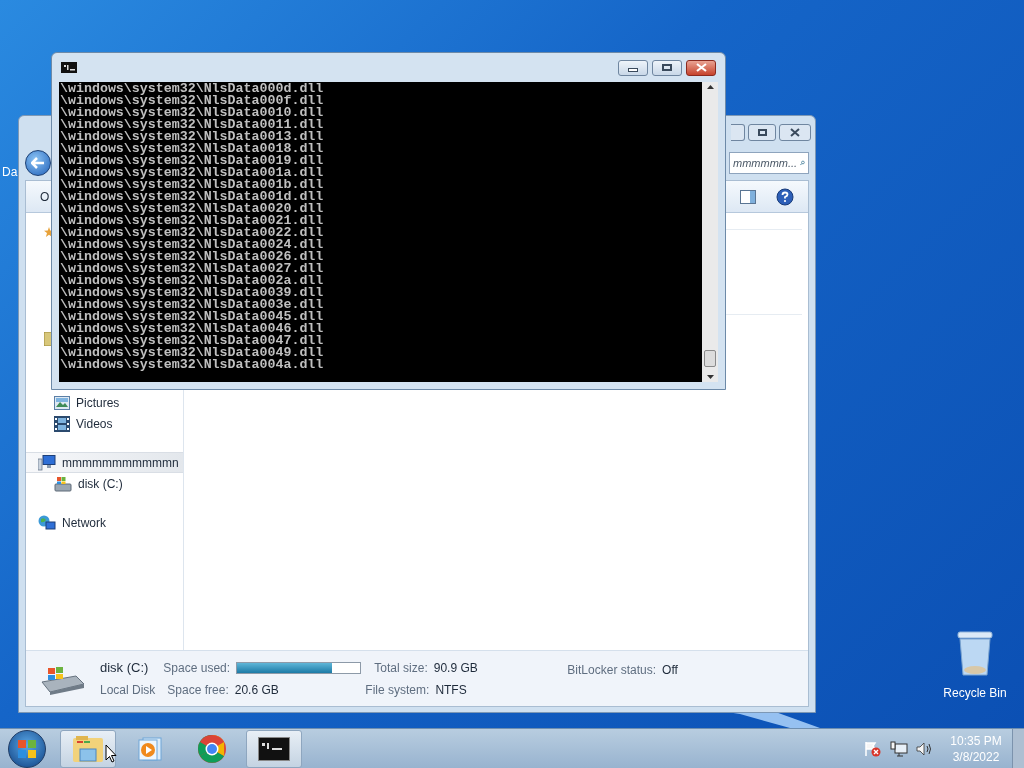 This screenshot has height=768, width=1024. What do you see at coordinates (192, 353) in the screenshot?
I see `console-line: \windows\system32\NlsData0049.dll` at bounding box center [192, 353].